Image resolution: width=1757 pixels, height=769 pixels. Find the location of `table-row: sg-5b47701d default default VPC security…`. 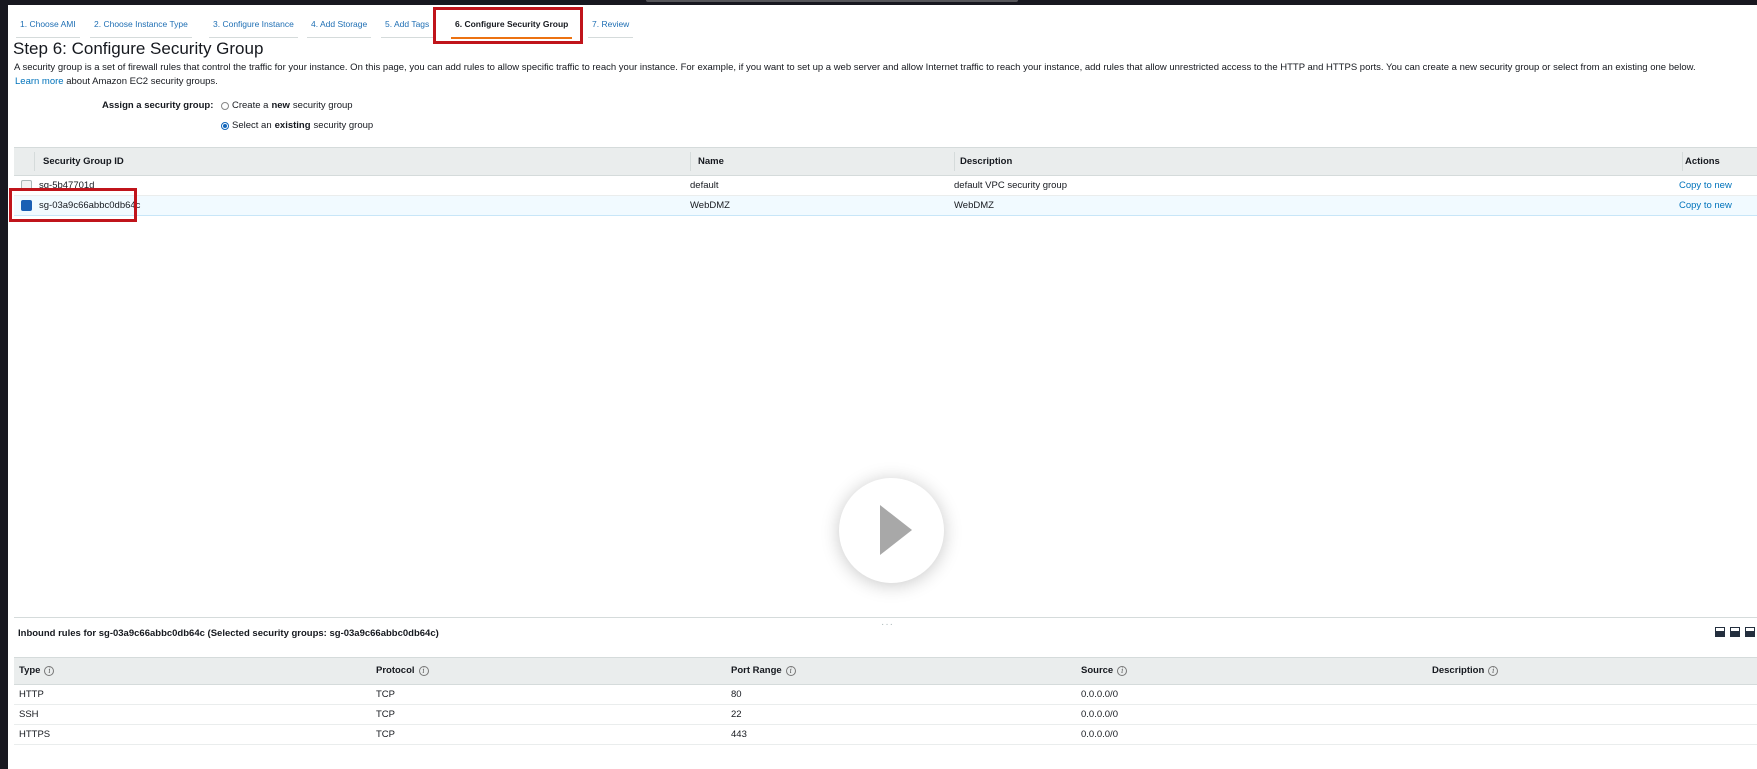

table-row: sg-5b47701d default default VPC security… is located at coordinates (885, 186).